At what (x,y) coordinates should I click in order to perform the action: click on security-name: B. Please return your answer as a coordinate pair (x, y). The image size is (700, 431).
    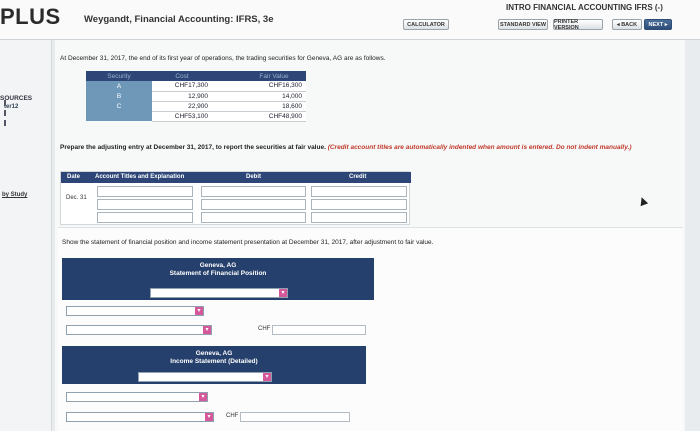
    Looking at the image, I should click on (119, 96).